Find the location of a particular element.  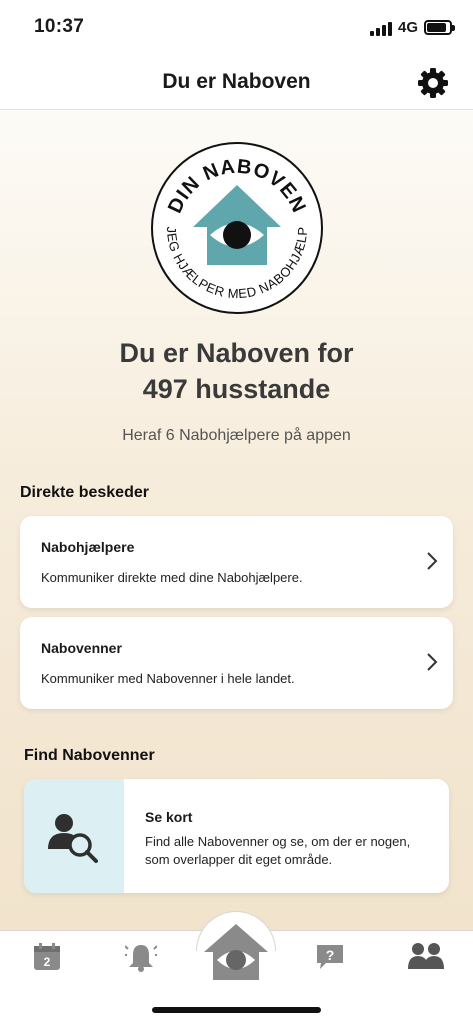

card-text: Kommuniker med Nabovenner i hele landet. is located at coordinates (168, 678).